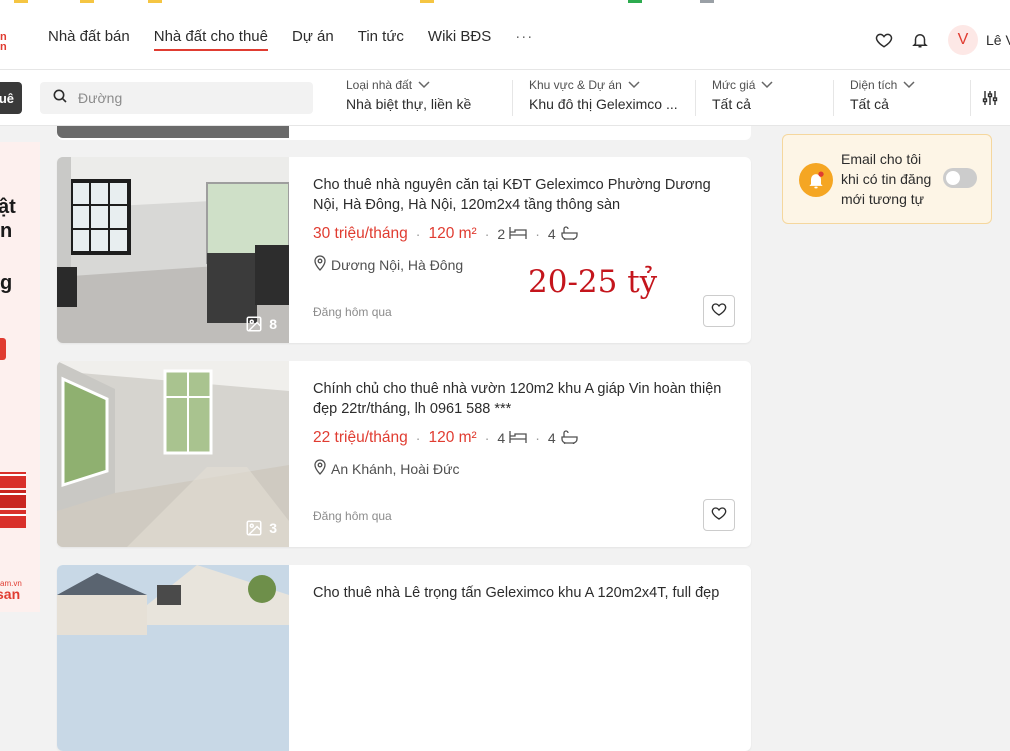 The width and height of the screenshot is (1010, 751). I want to click on location-text: Dương Nội, Hà Đông, so click(397, 264).